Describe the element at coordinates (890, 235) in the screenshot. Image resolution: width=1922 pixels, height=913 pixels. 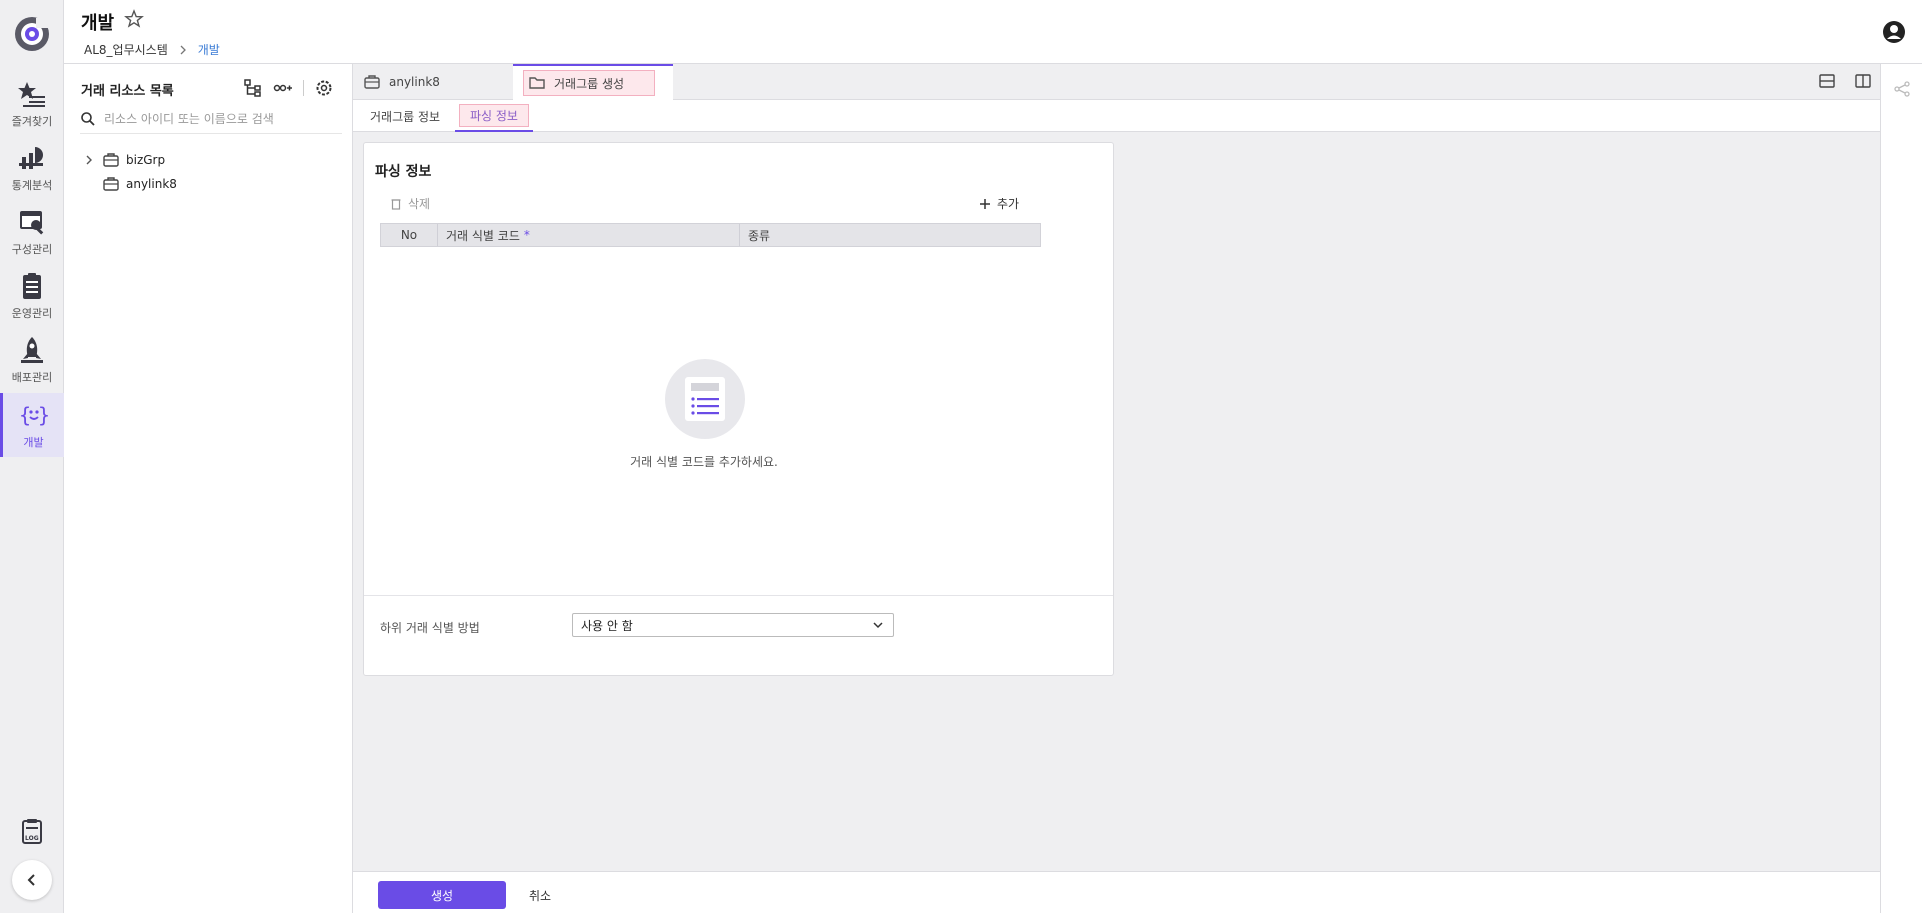
I see `column-header-kind: 종류` at that location.